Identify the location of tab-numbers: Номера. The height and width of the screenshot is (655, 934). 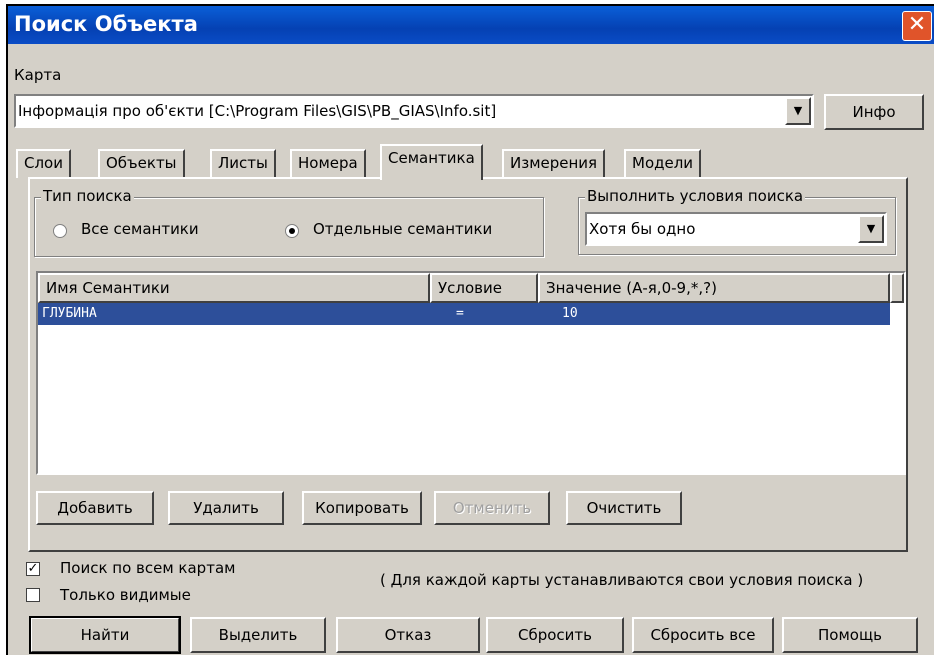
(328, 163).